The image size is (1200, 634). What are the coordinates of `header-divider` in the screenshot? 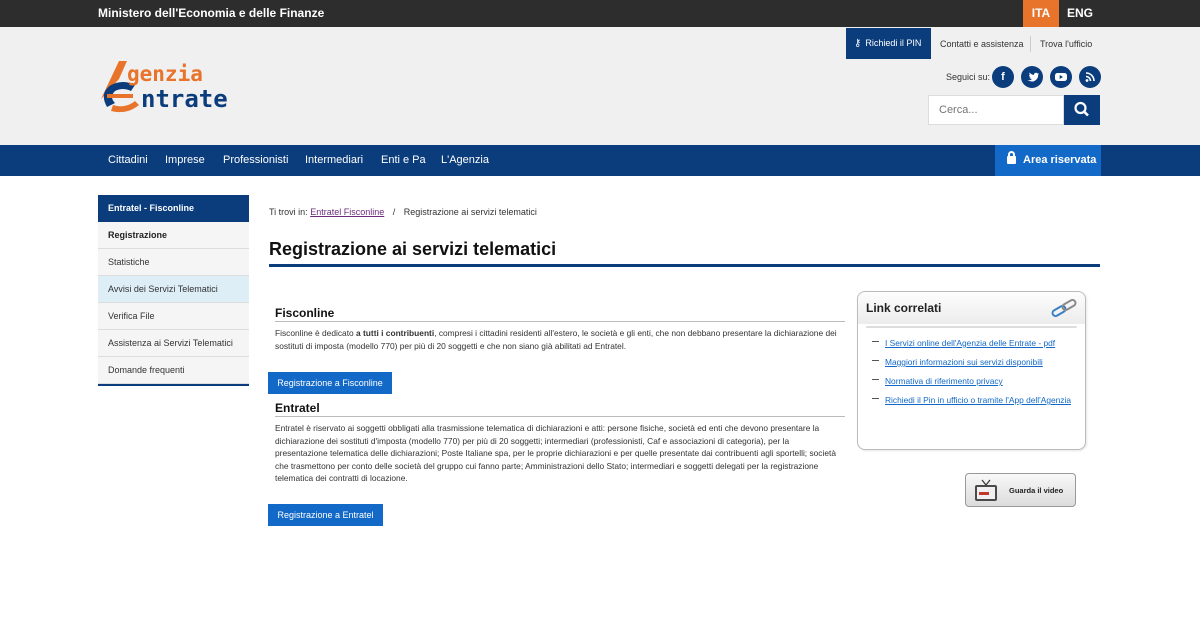 It's located at (1030, 44).